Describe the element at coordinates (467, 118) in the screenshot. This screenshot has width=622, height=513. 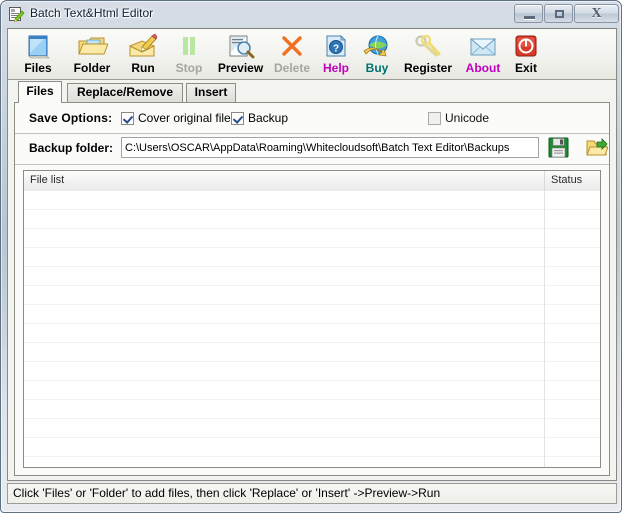
I see `checkbox-unicode-label: Unicode` at that location.